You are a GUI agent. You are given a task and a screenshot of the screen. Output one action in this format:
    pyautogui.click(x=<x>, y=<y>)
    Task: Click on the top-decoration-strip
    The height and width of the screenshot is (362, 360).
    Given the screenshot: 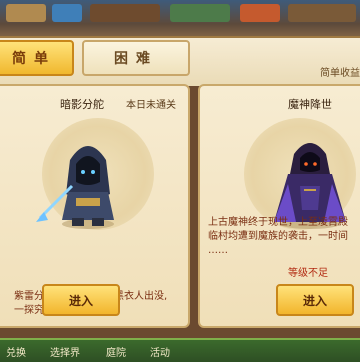 What is the action you would take?
    pyautogui.click(x=180, y=20)
    